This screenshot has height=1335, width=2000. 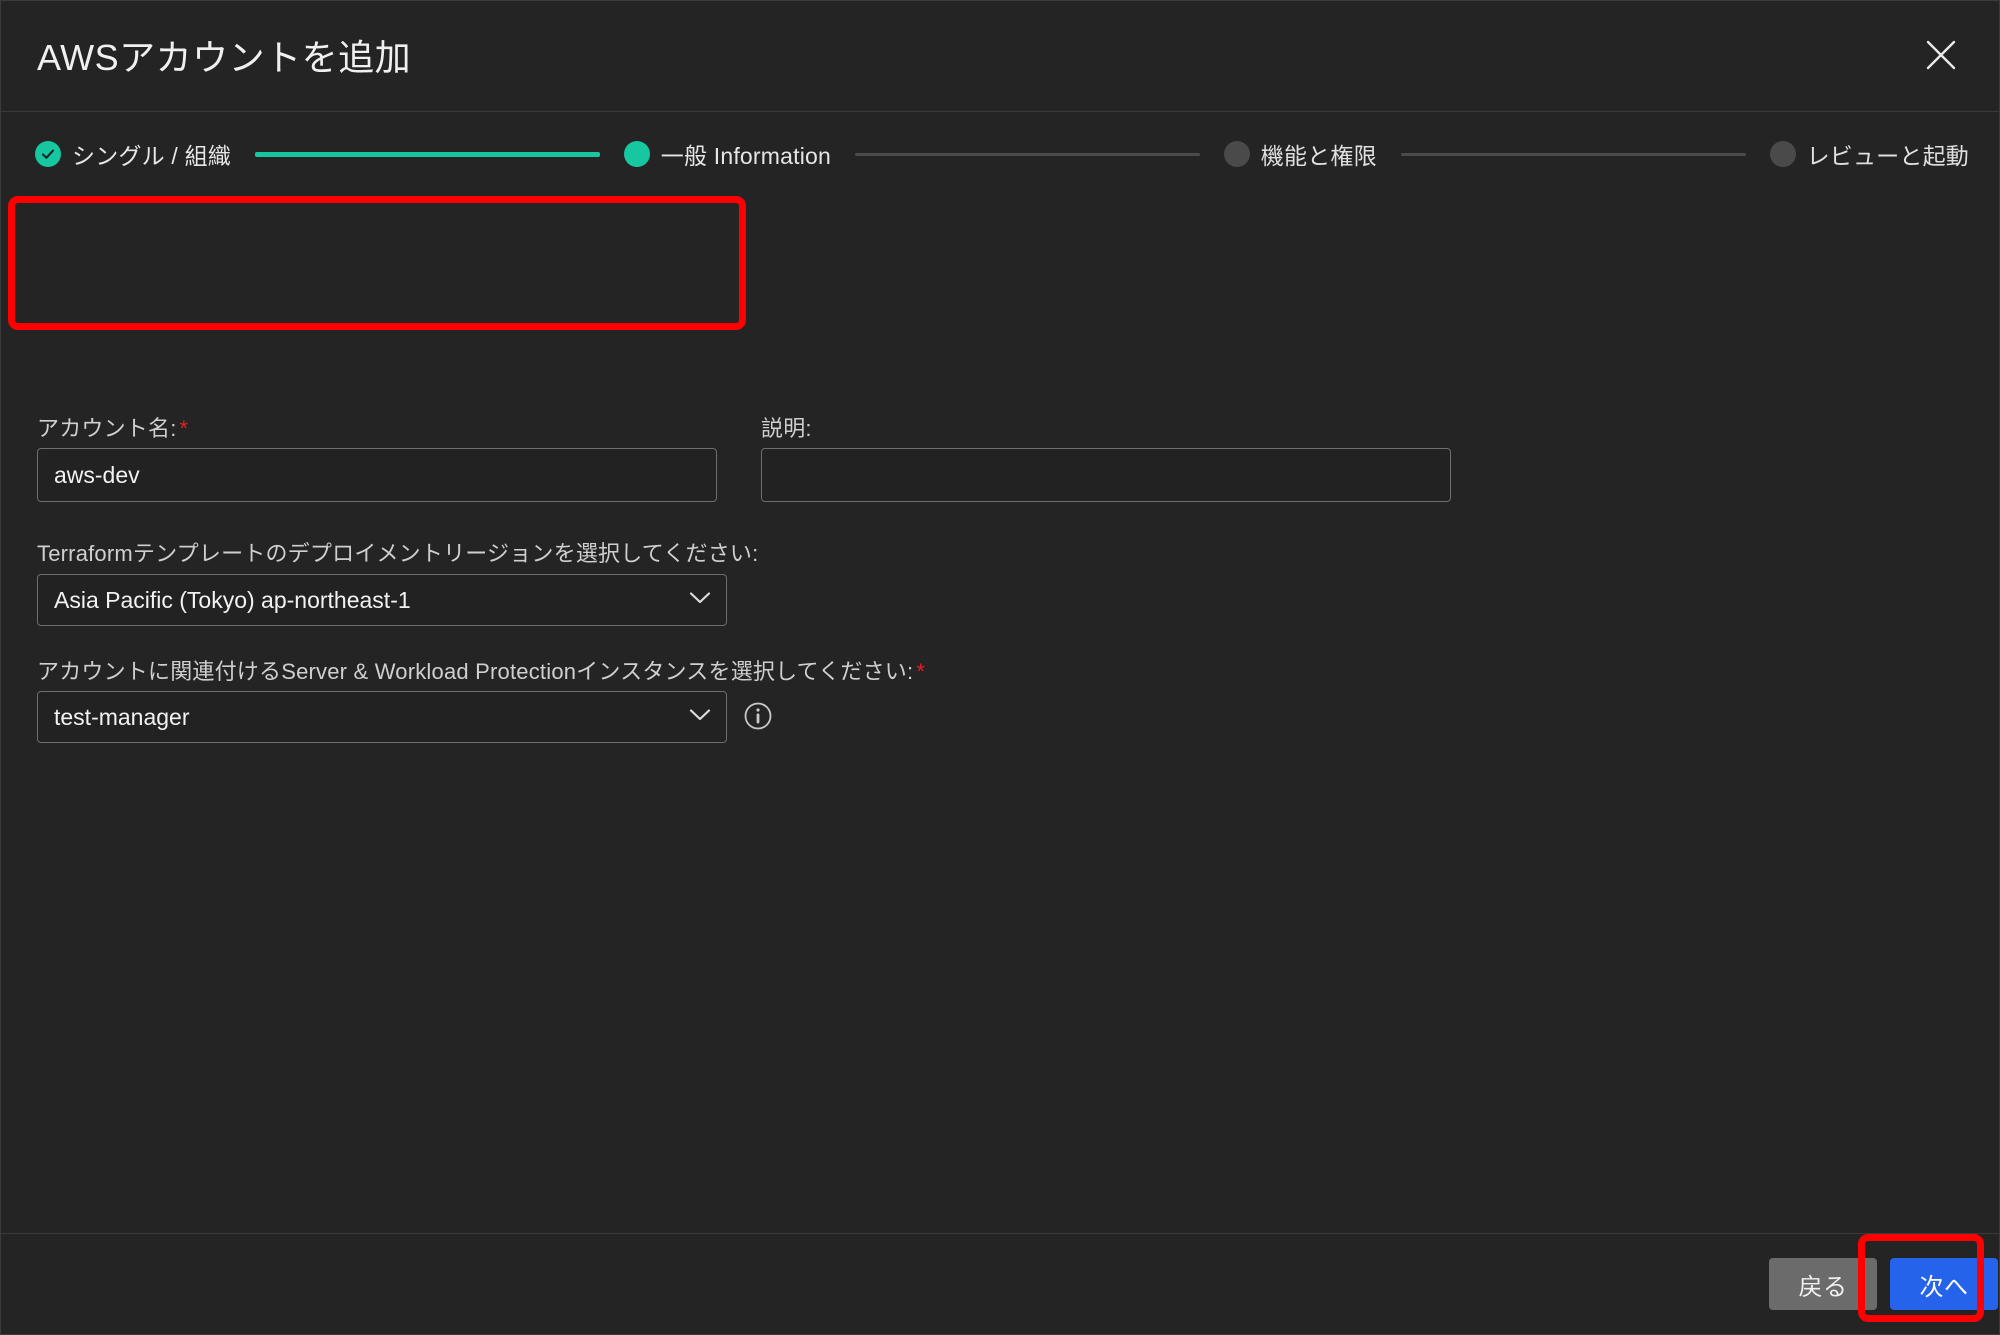 I want to click on region-select-value: Asia Pacific (Tokyo) ap-northeast-1, so click(x=382, y=600).